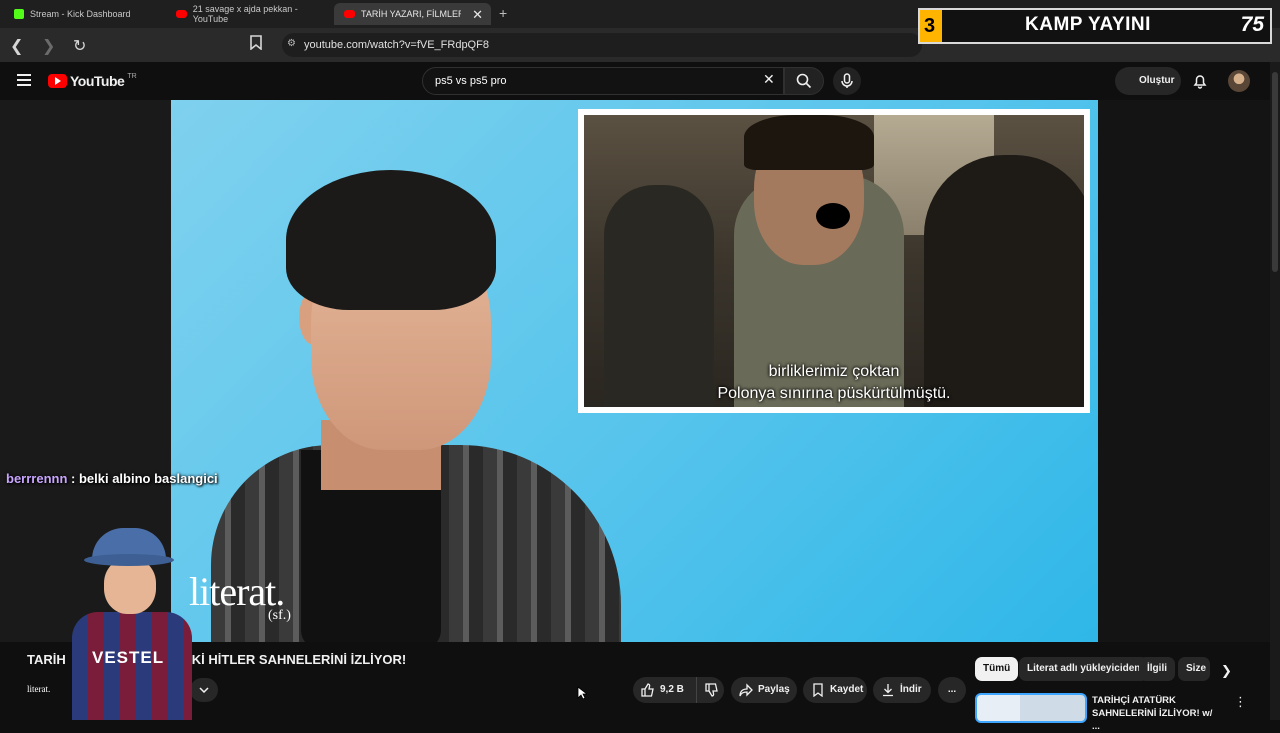 Image resolution: width=1280 pixels, height=733 pixels. I want to click on right-margin, so click(1184, 371).